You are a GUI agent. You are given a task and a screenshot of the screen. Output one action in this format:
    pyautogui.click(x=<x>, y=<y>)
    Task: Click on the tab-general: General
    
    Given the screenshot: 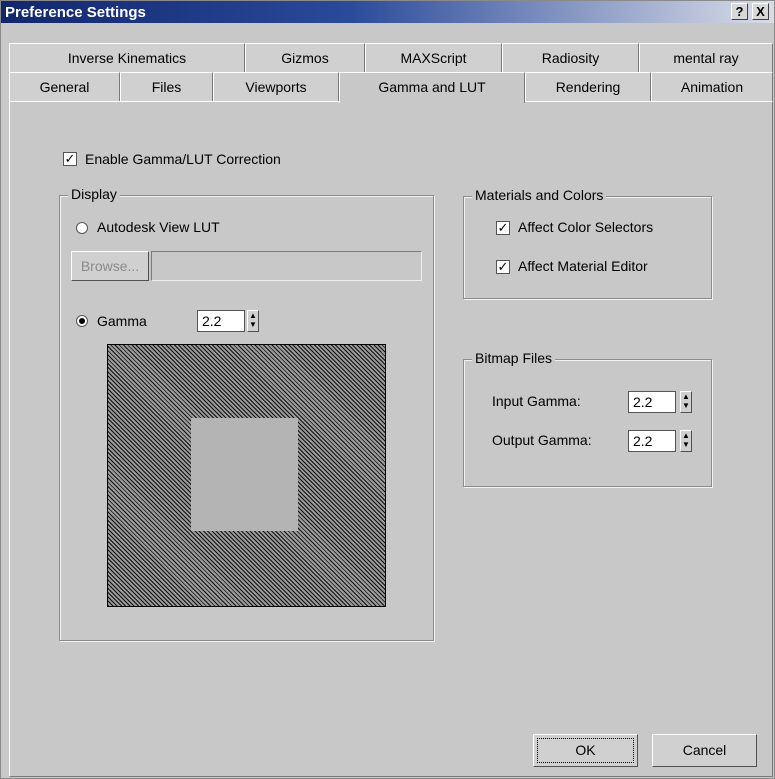 What is the action you would take?
    pyautogui.click(x=64, y=86)
    